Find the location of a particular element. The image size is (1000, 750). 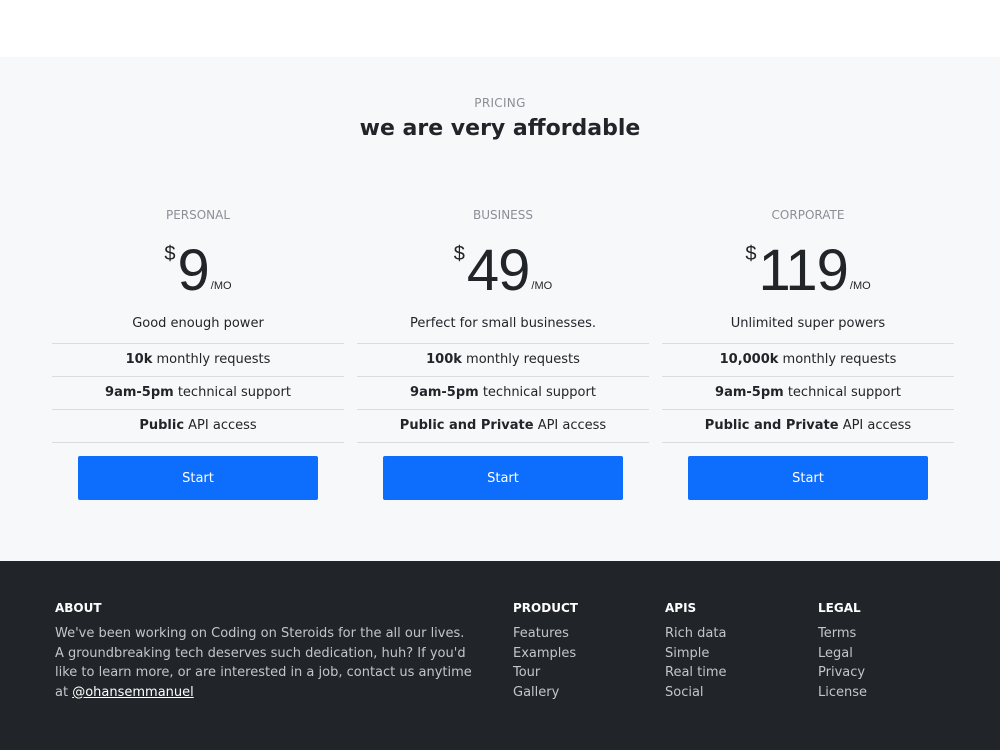

footer-link-rich-data: Rich data is located at coordinates (696, 634).